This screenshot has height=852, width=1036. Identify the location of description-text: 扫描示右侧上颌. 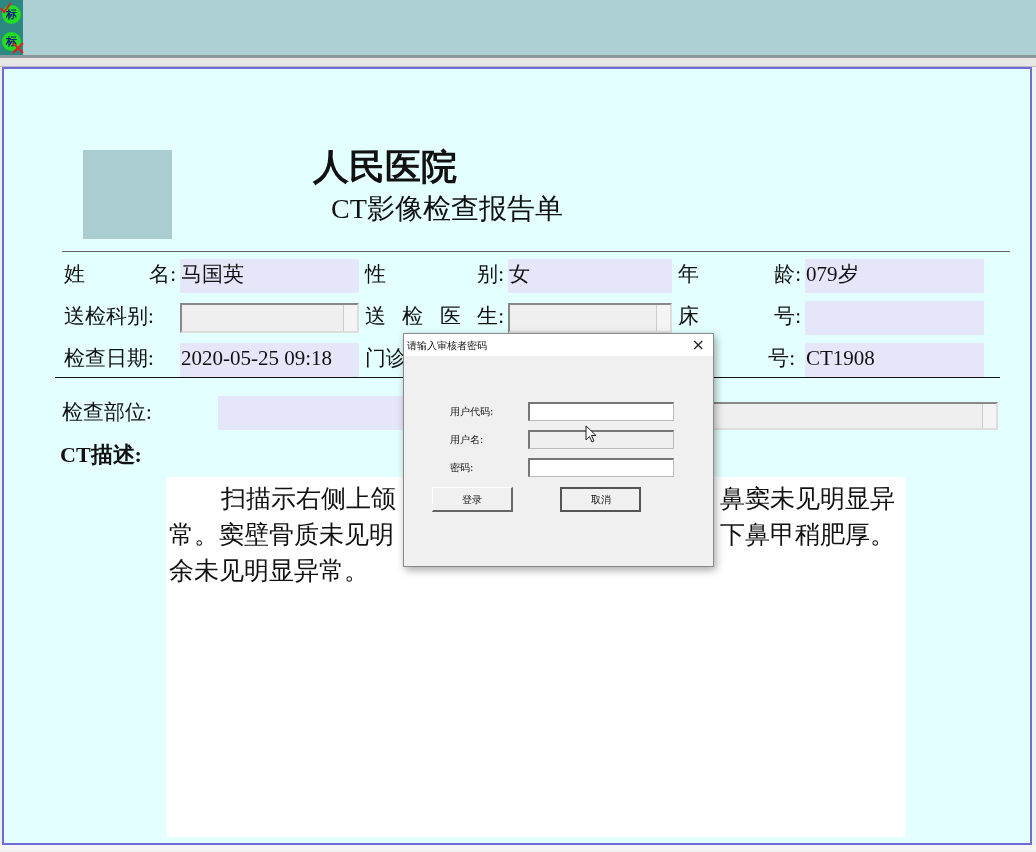
(308, 499).